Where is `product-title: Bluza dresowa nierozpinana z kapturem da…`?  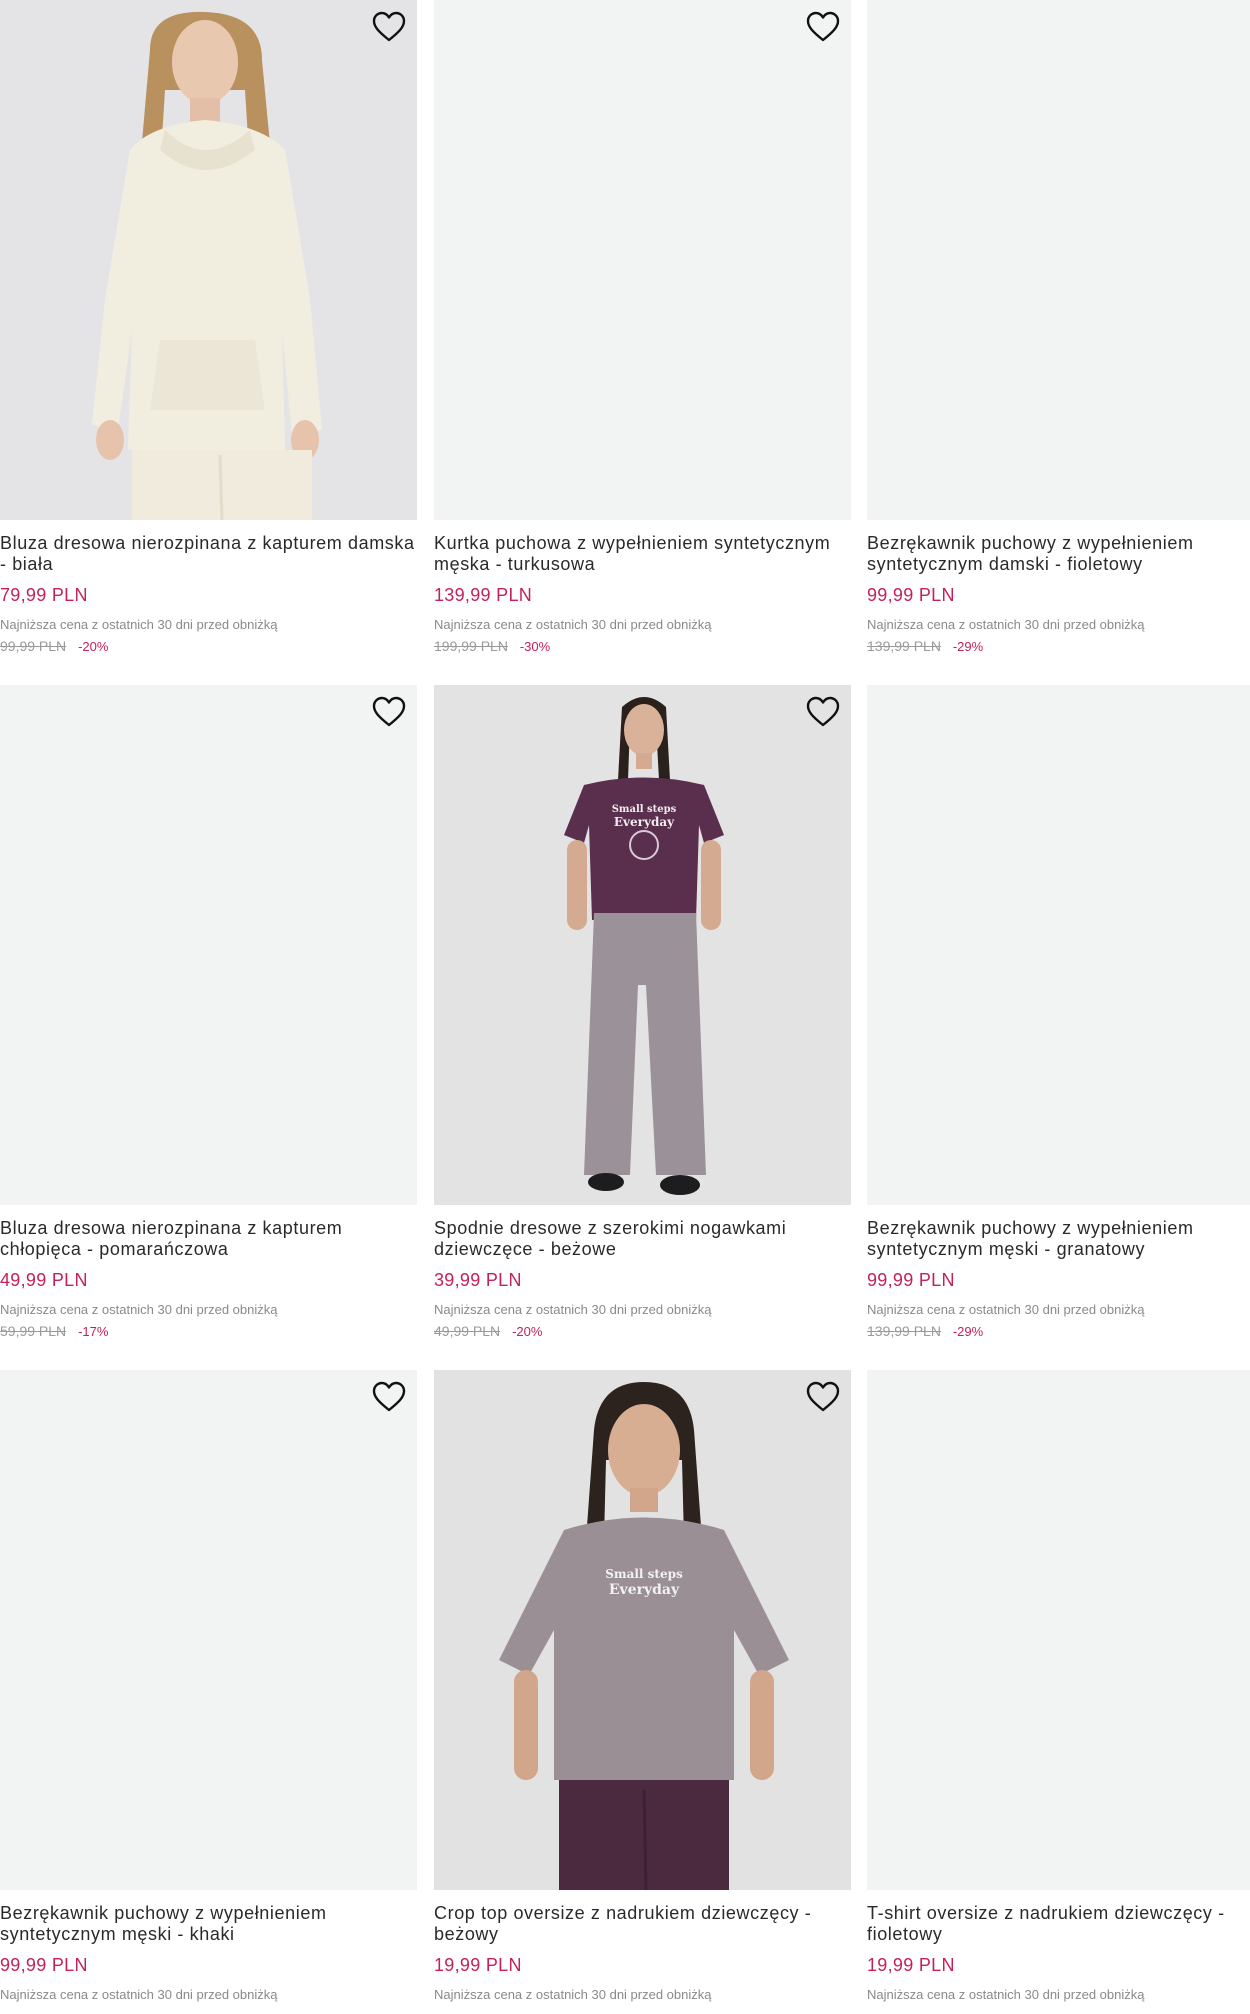 product-title: Bluza dresowa nierozpinana z kapturem da… is located at coordinates (208, 554).